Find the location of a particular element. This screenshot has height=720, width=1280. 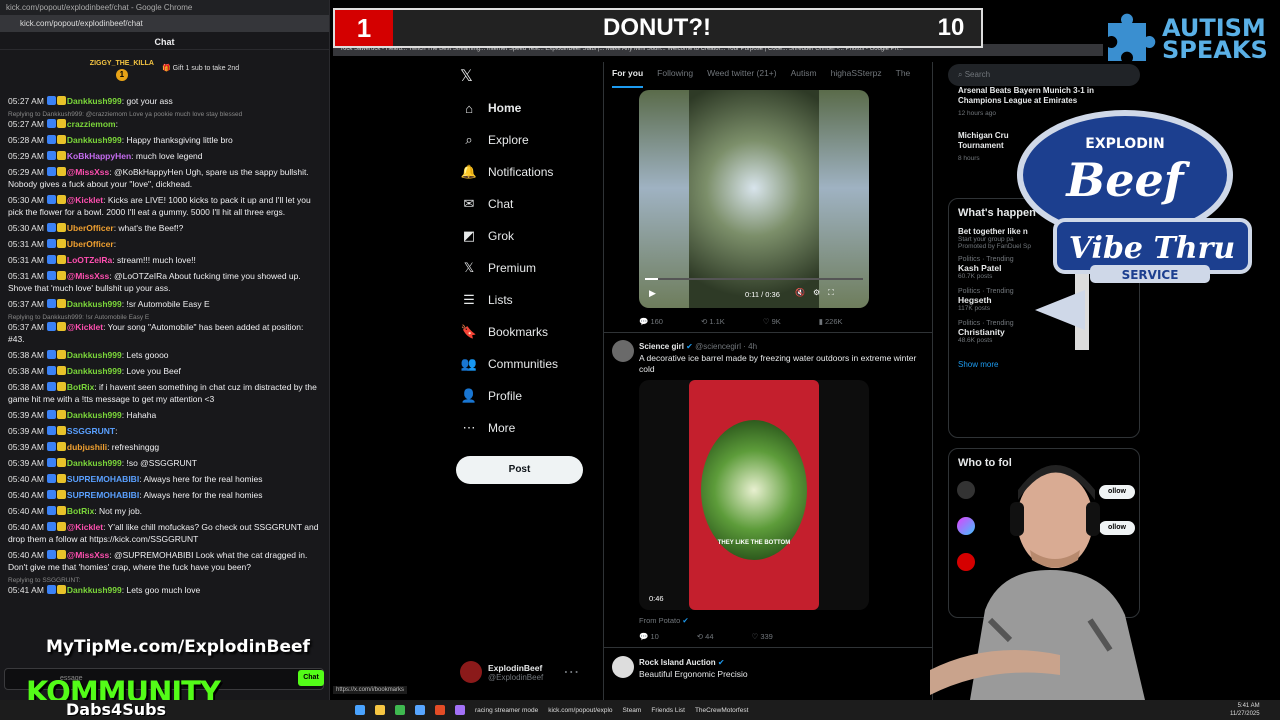

tab-0: For you is located at coordinates (628, 78).